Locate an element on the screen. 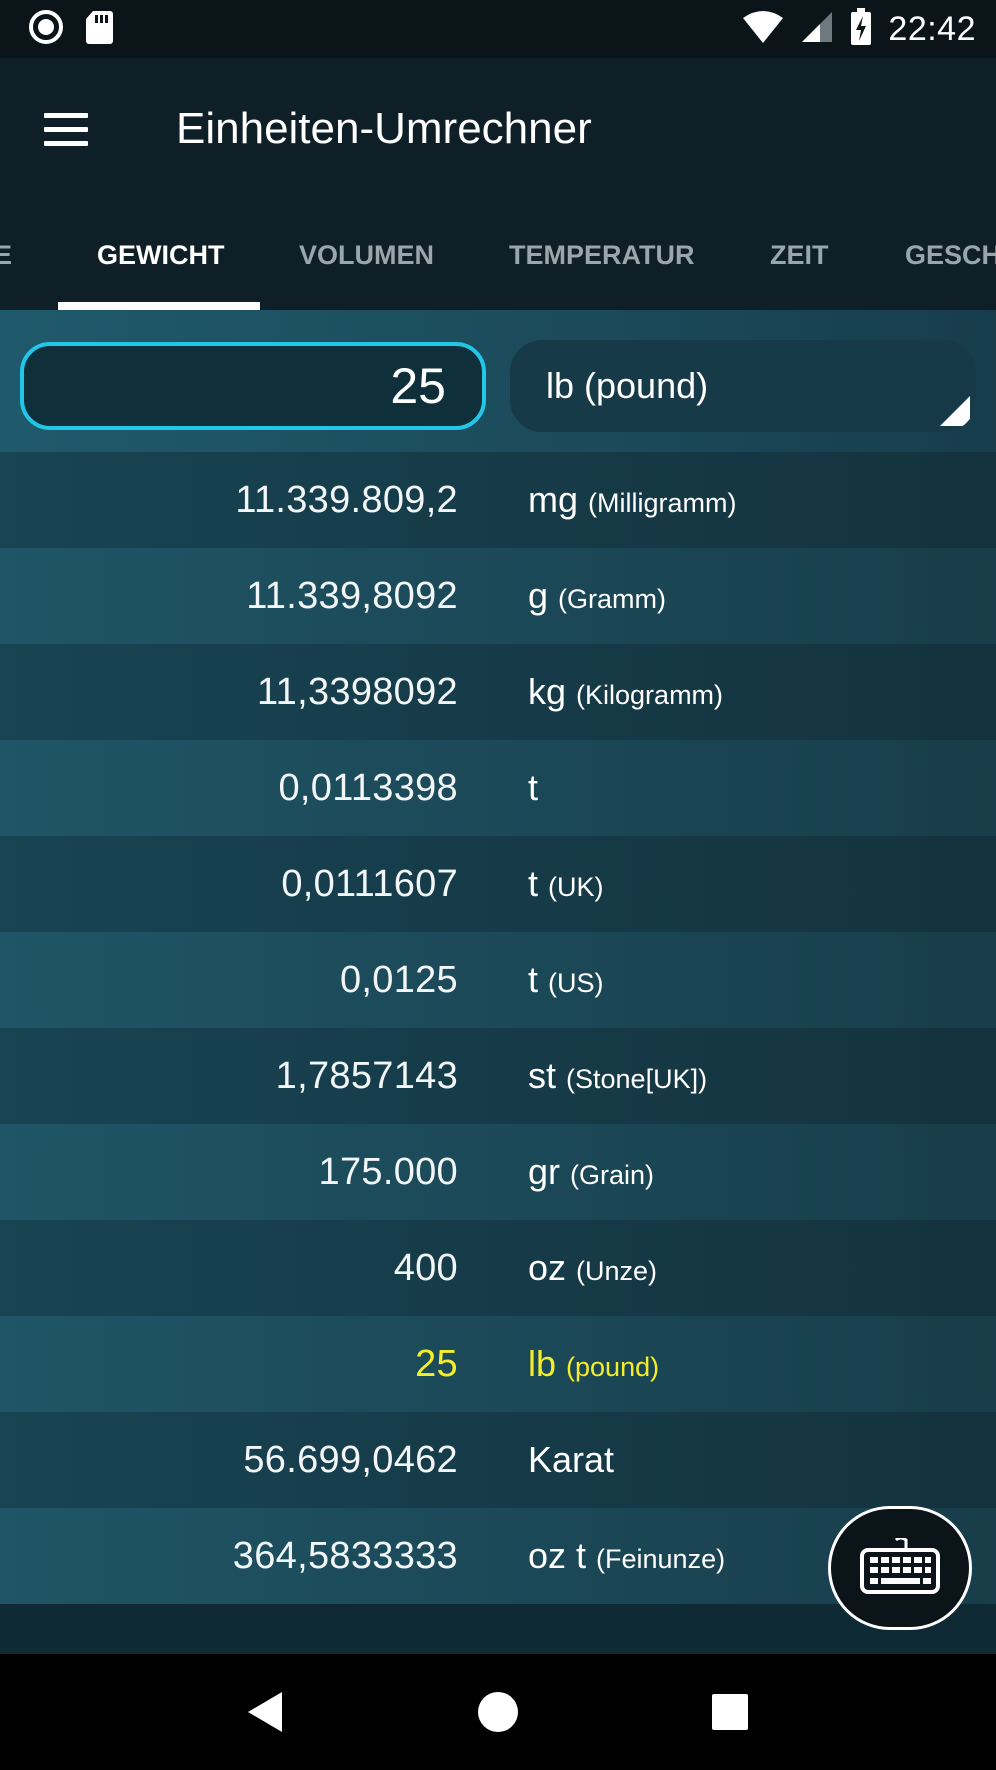 The height and width of the screenshot is (1770, 996). result-value: 11.339,8092 is located at coordinates (352, 595).